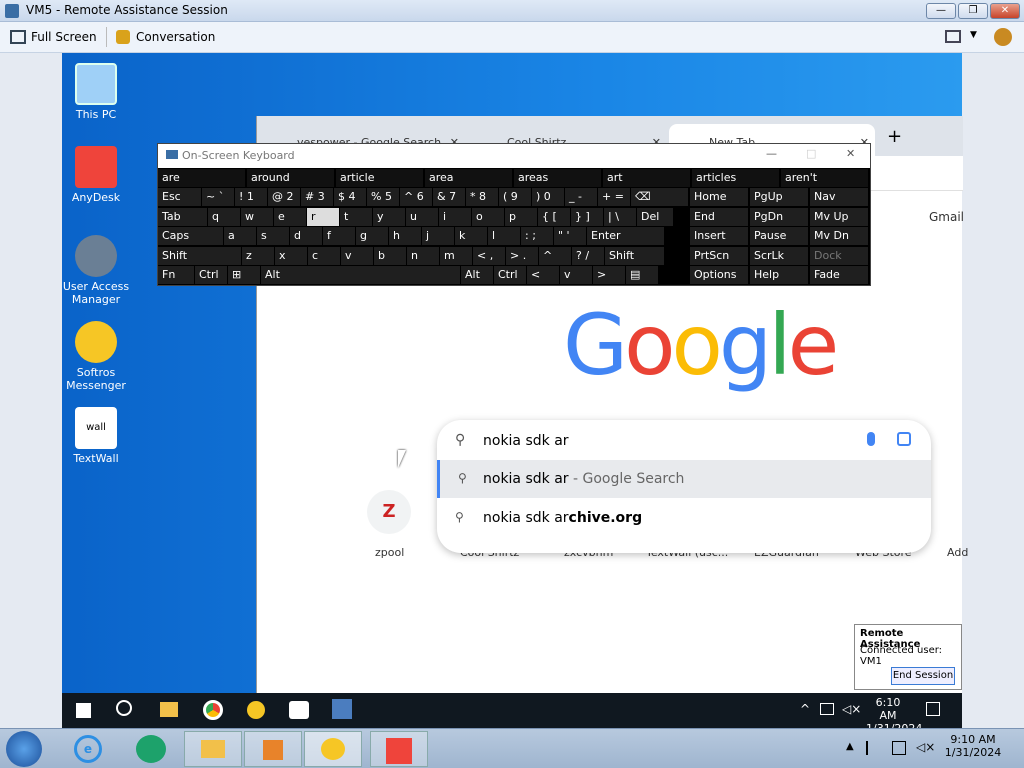 This screenshot has width=1024, height=768. Describe the element at coordinates (587, 216) in the screenshot. I see `osk-key: } ]` at that location.